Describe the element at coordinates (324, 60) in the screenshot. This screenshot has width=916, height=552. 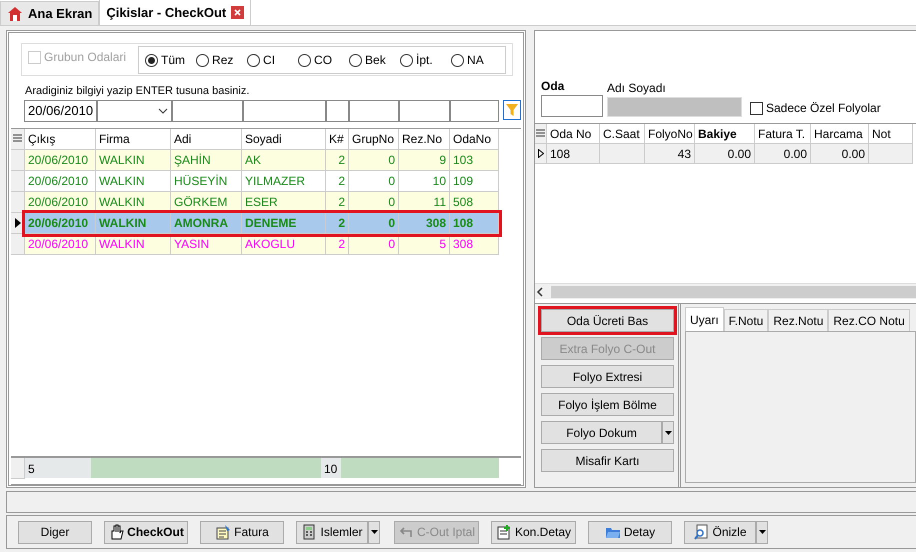
I see `filter-radio: CO` at that location.